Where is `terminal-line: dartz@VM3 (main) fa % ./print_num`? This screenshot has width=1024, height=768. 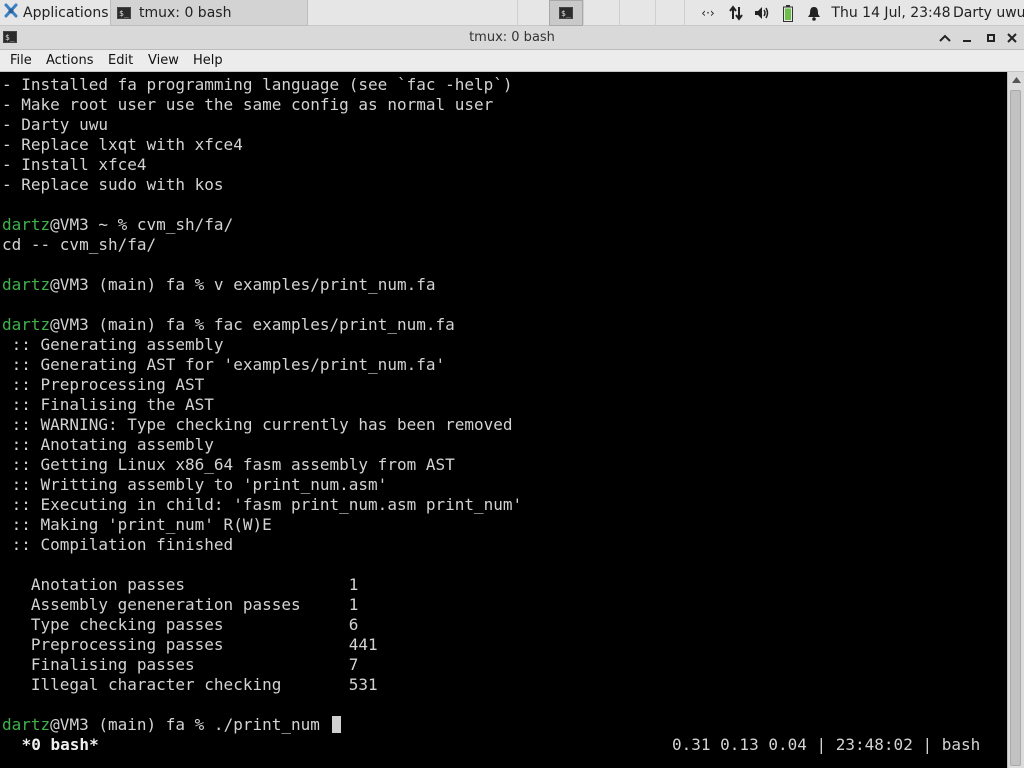
terminal-line: dartz@VM3 (main) fa % ./print_num is located at coordinates (171, 725).